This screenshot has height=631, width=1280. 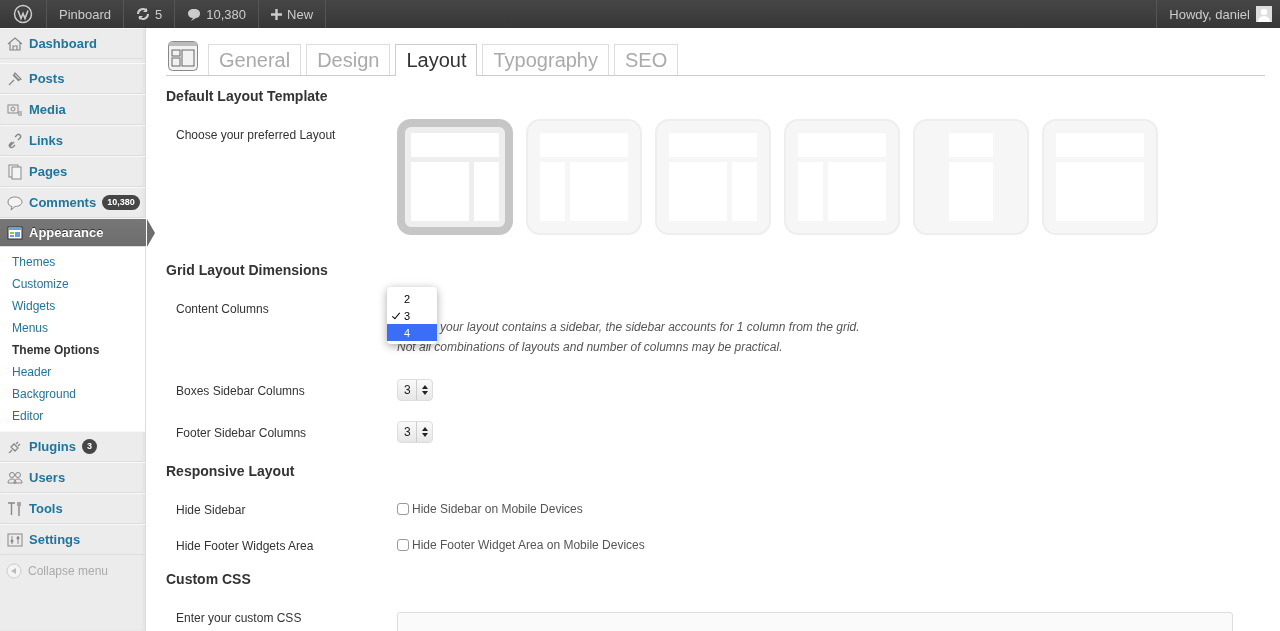 I want to click on menu-item: Pages, so click(x=72, y=171).